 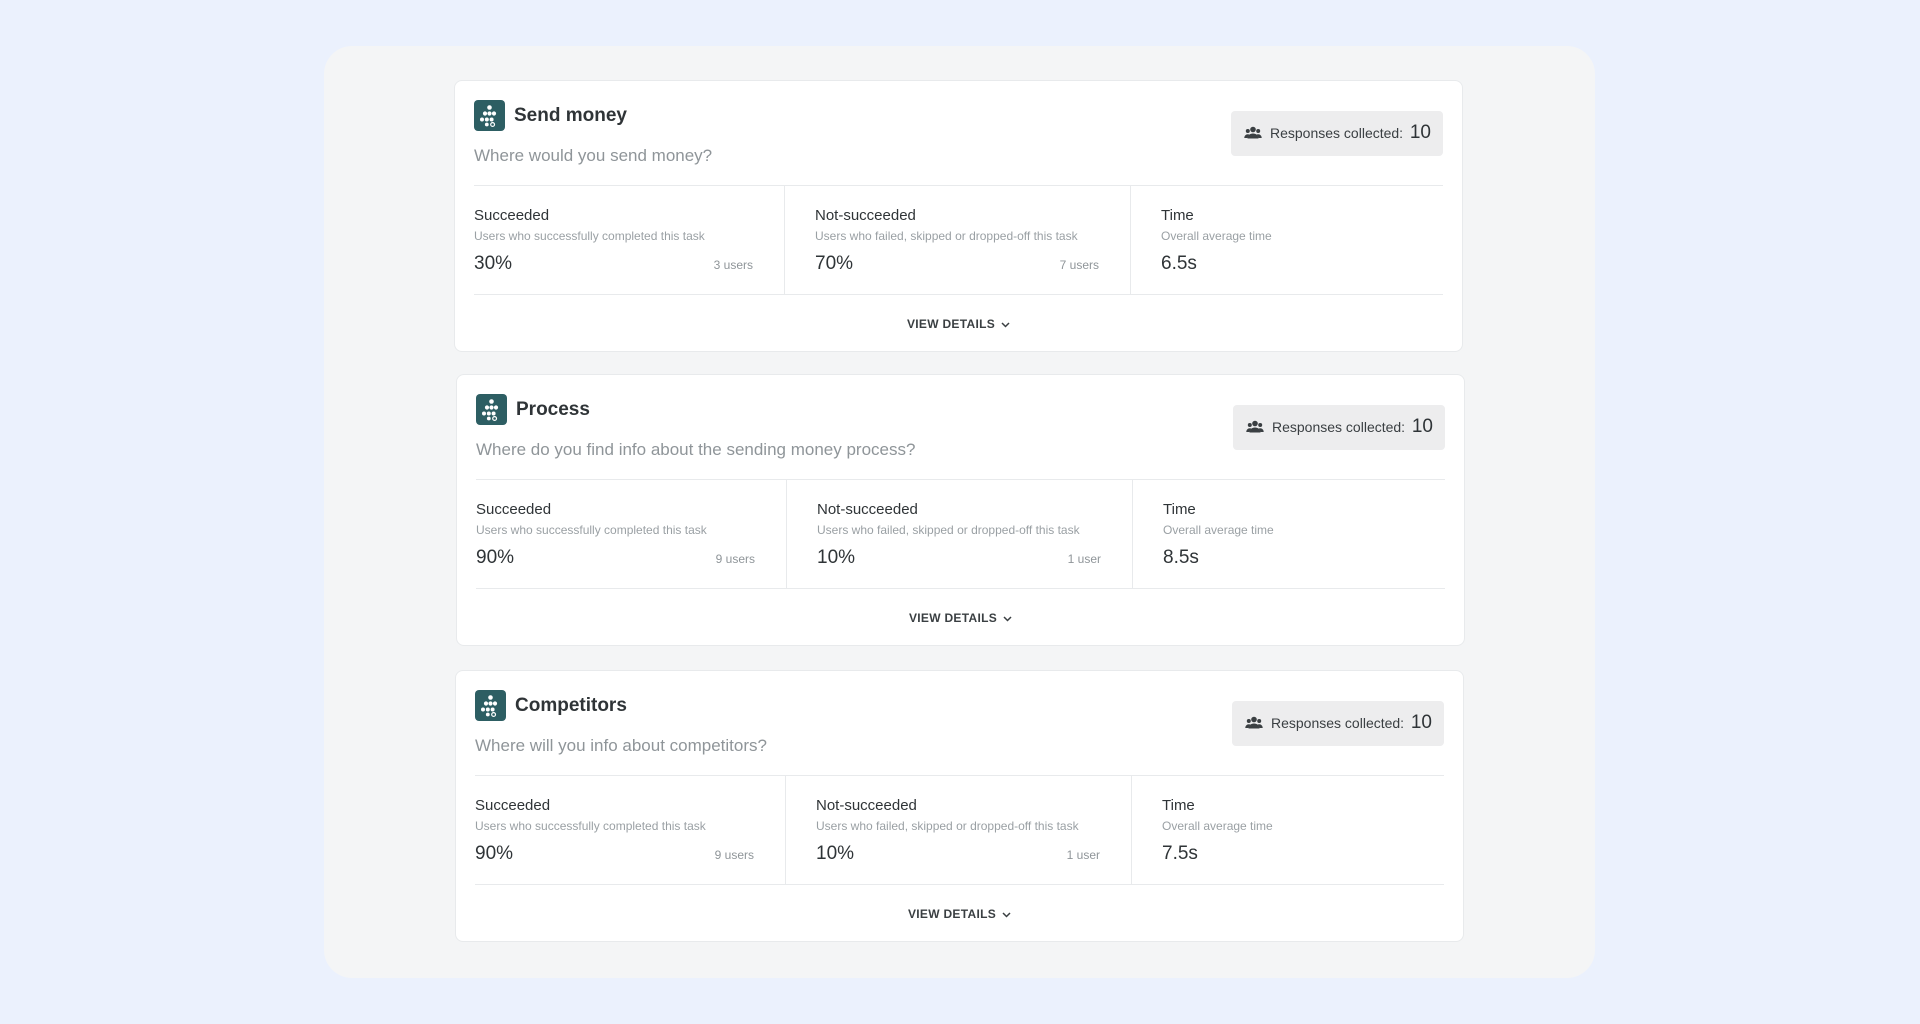 I want to click on time-metric: Time Overall average time 6.5s, so click(x=1280, y=240).